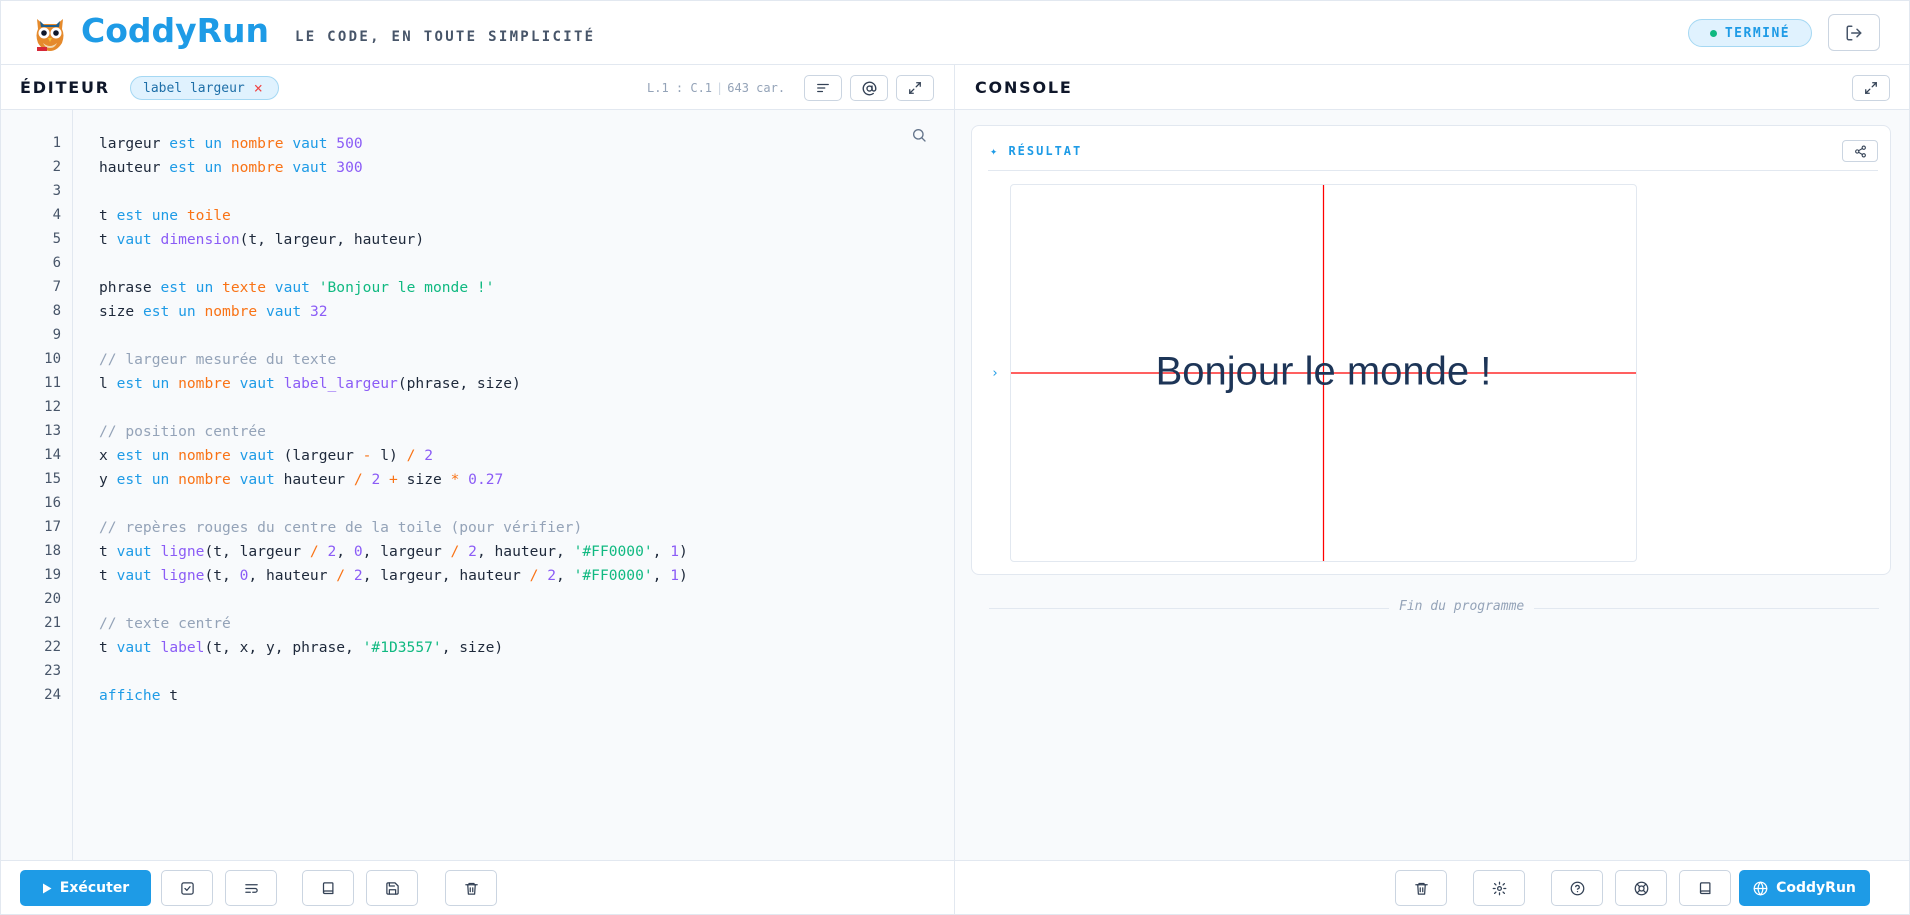  What do you see at coordinates (1432, 87) in the screenshot?
I see `console-header: CONSOLE` at bounding box center [1432, 87].